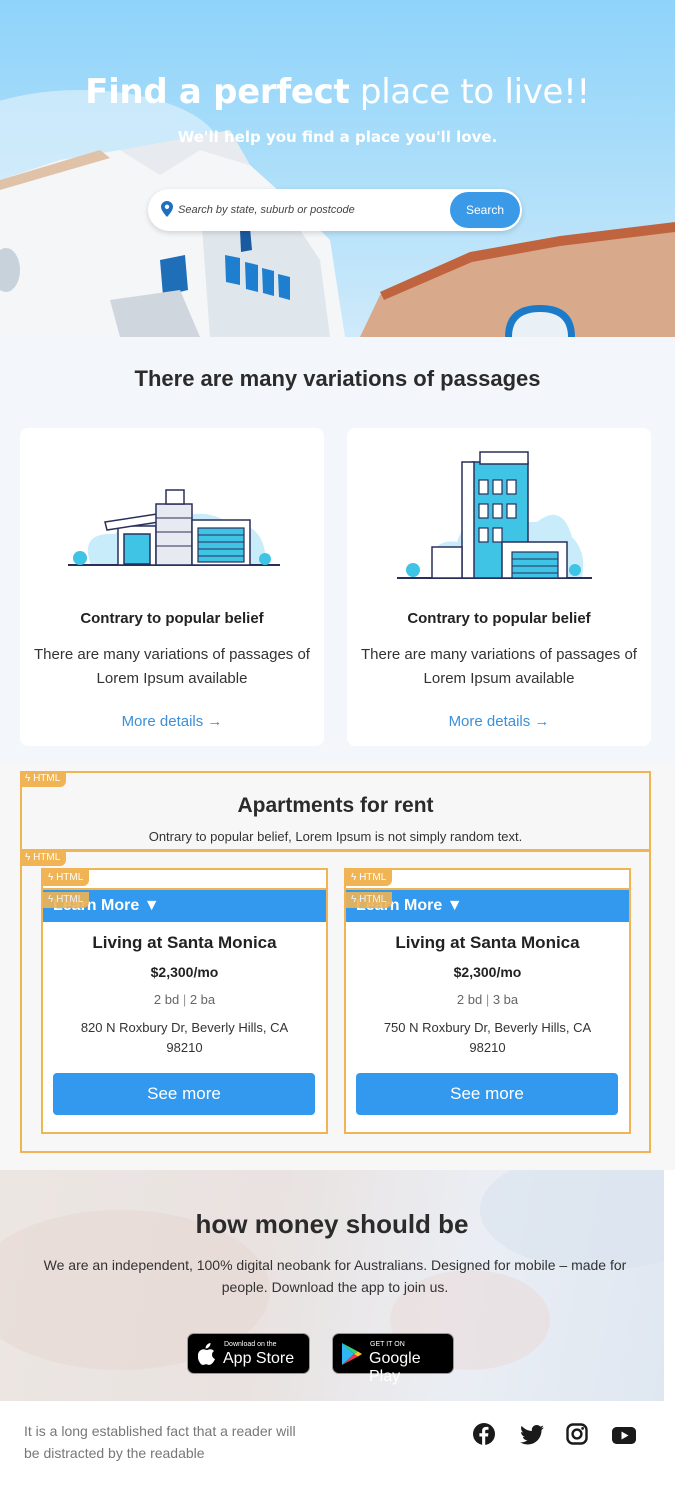 This screenshot has height=1496, width=675. What do you see at coordinates (532, 1435) in the screenshot?
I see `twitter-icon` at bounding box center [532, 1435].